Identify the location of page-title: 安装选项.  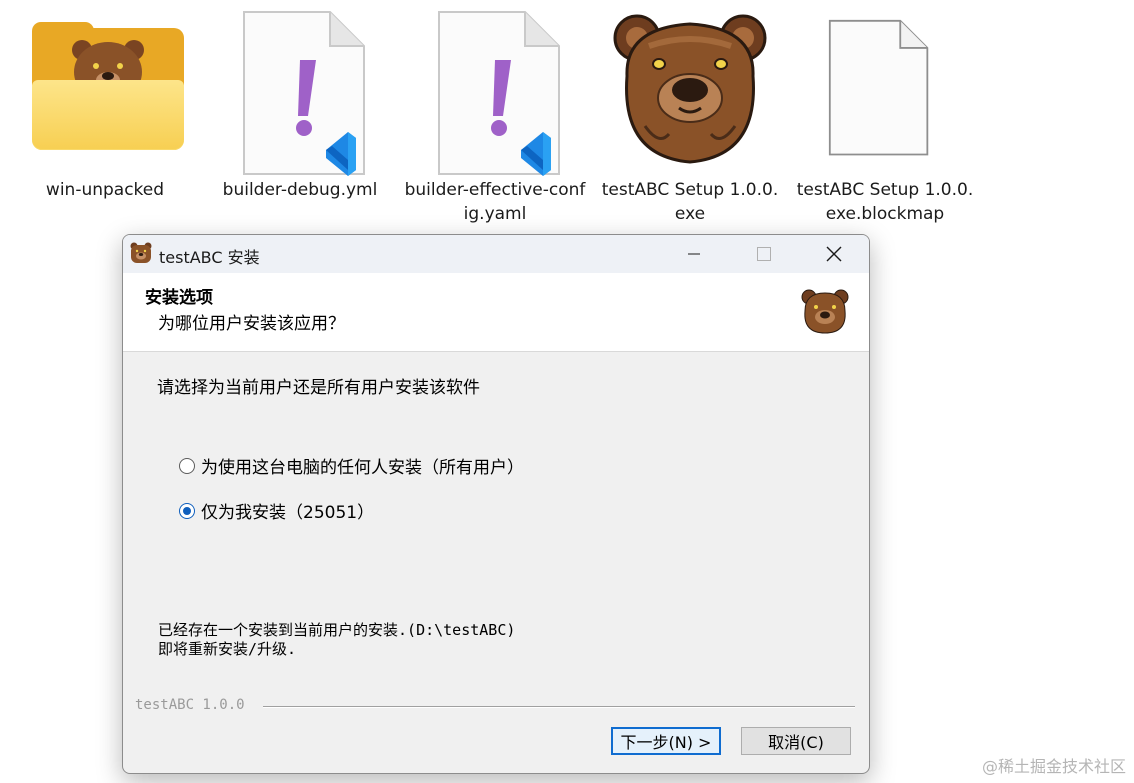
(179, 298).